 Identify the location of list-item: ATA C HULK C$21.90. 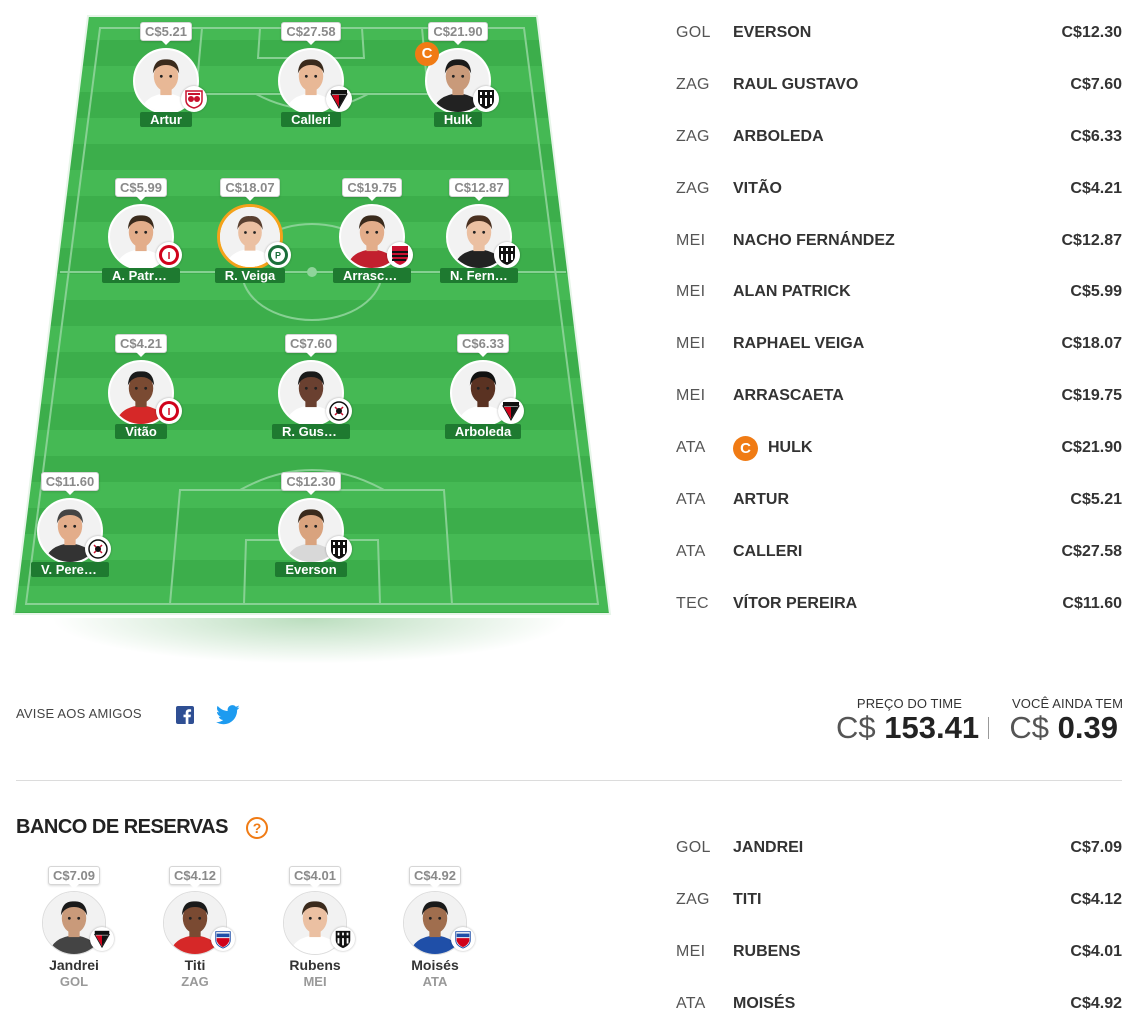
(899, 448).